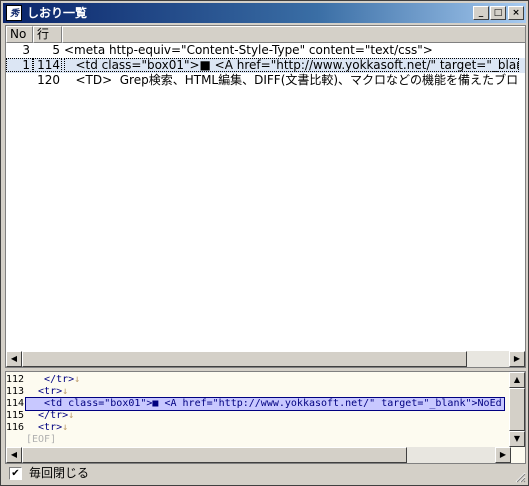 Image resolution: width=529 pixels, height=486 pixels. Describe the element at coordinates (214, 455) in the screenshot. I see `preview-hscroll-thumb` at that location.